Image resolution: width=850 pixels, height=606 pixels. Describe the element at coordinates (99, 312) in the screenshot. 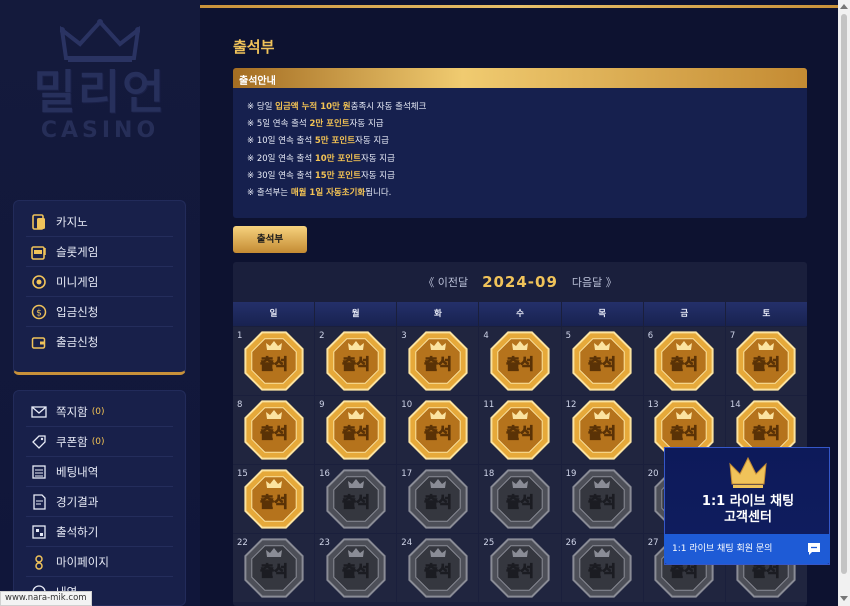

I see `menu-deposit: $ 입금신청` at that location.